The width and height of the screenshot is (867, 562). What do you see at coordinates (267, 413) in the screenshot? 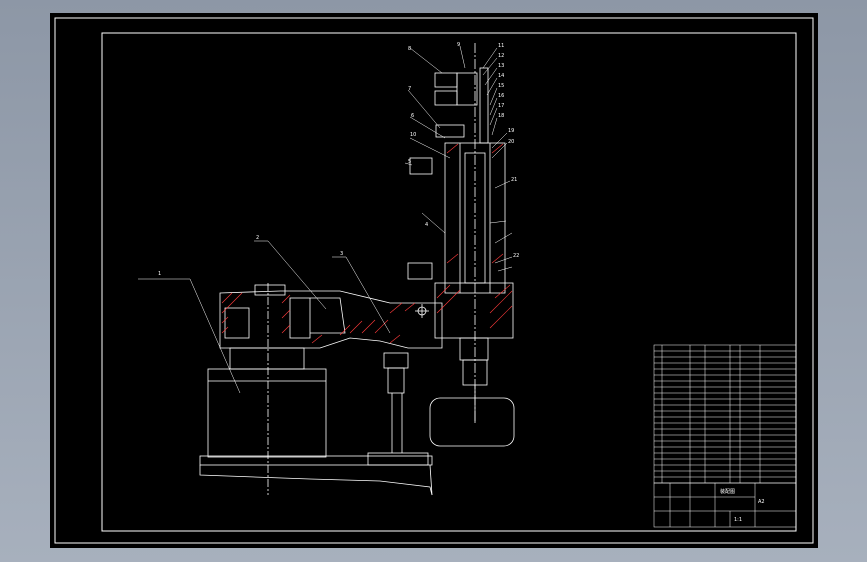
I see `motor-housing` at bounding box center [267, 413].